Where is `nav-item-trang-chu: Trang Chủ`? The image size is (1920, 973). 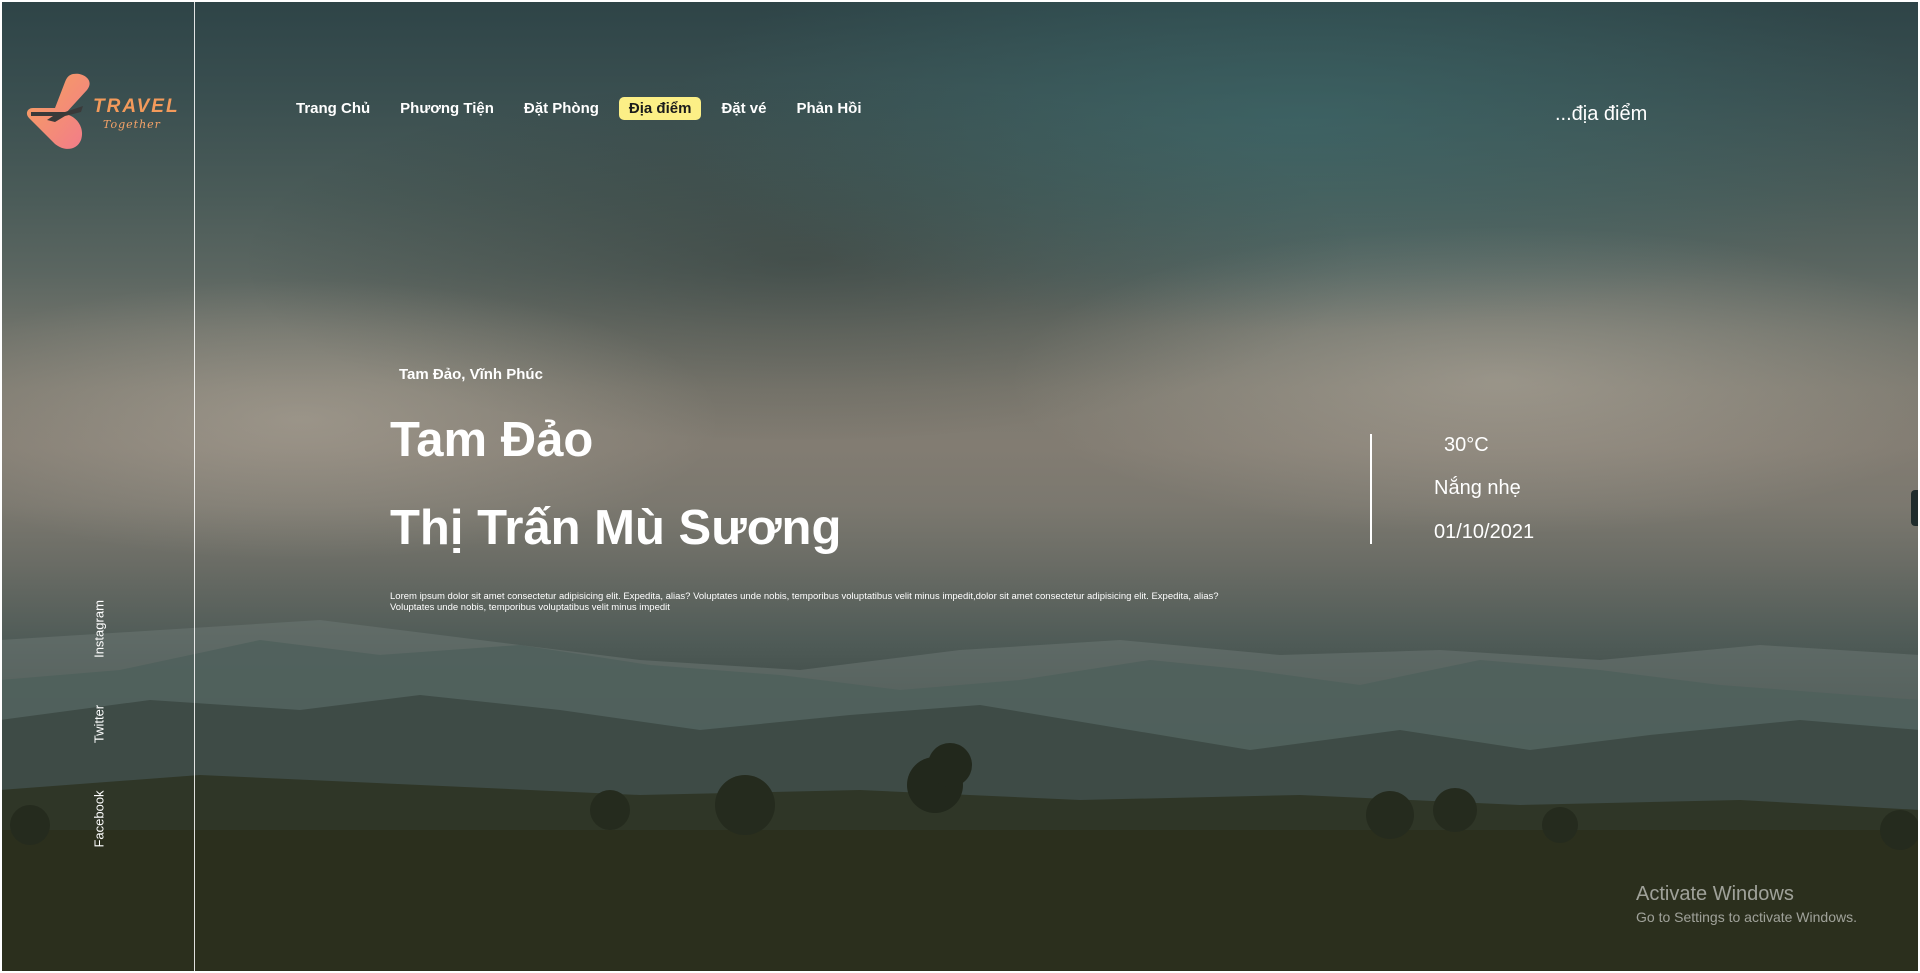 nav-item-trang-chu: Trang Chủ is located at coordinates (333, 108).